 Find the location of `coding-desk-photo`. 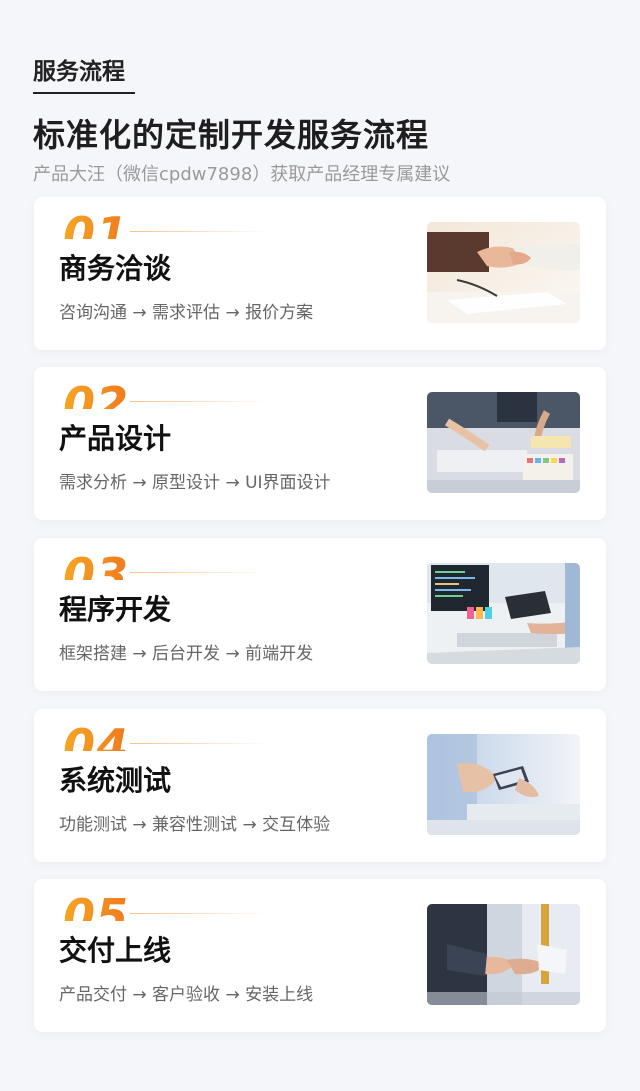

coding-desk-photo is located at coordinates (503, 613).